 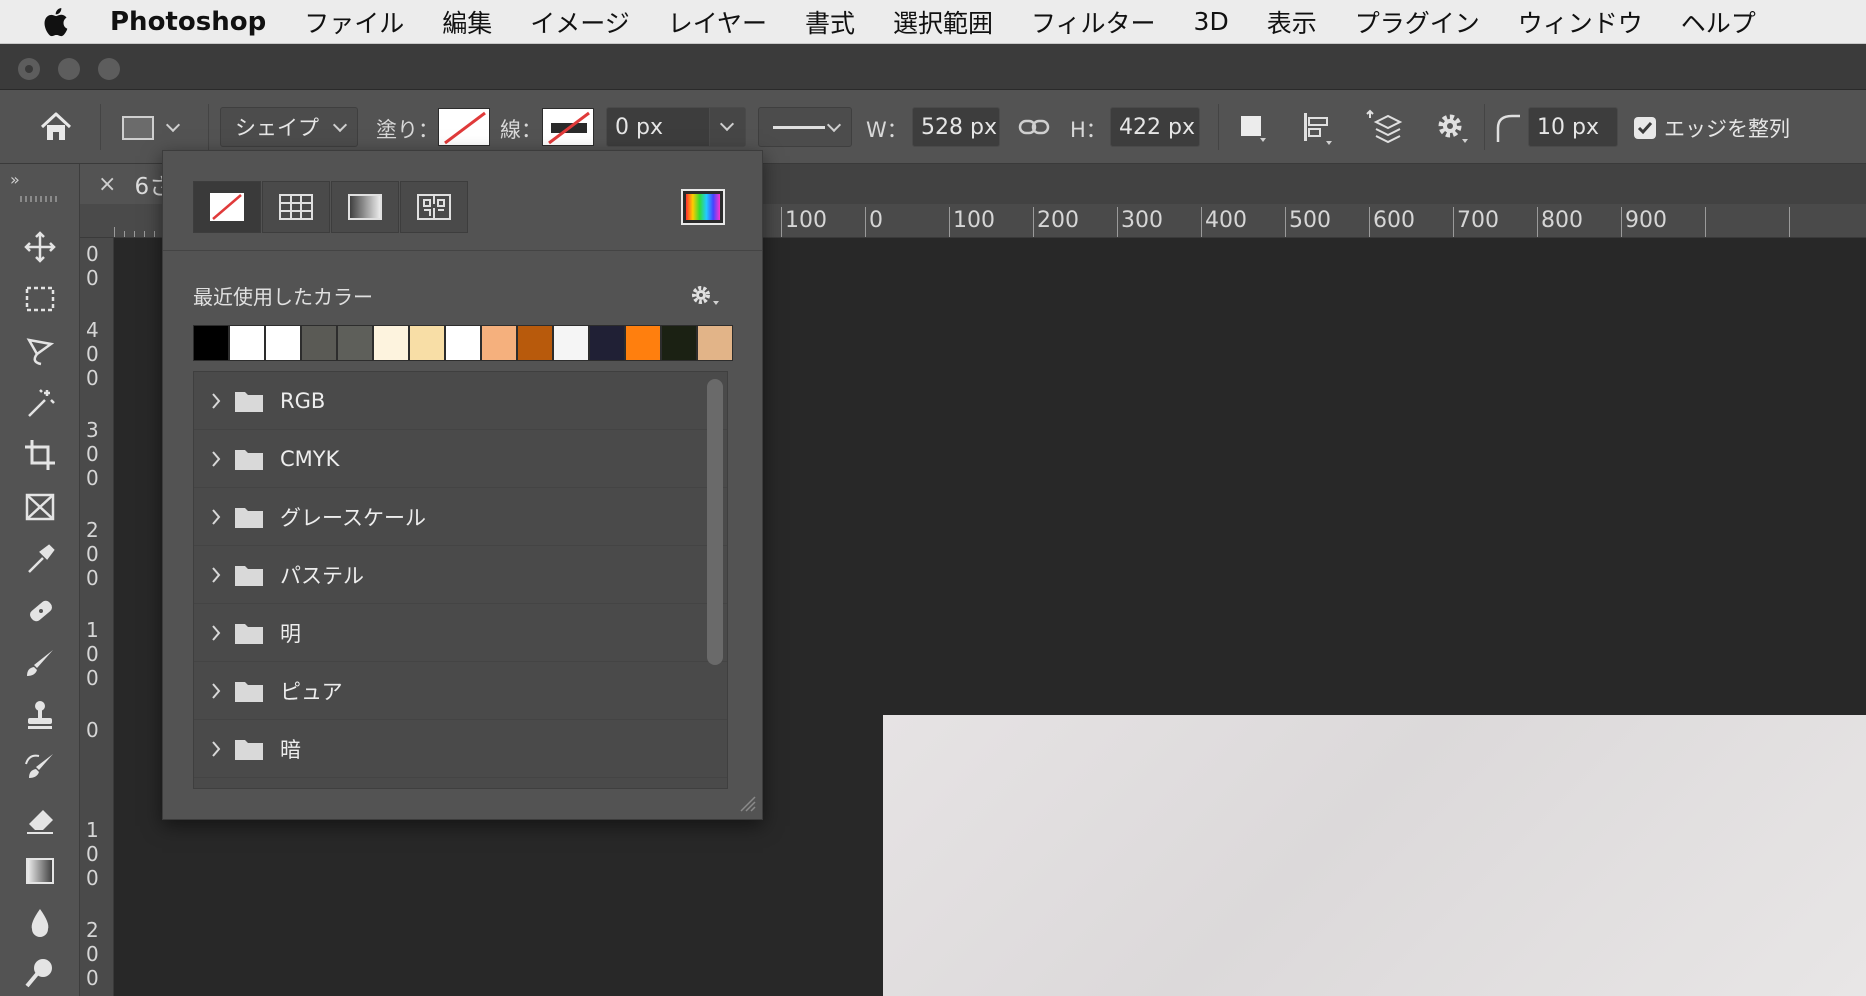 What do you see at coordinates (1718, 22) in the screenshot?
I see `menu-help: ヘルプ` at bounding box center [1718, 22].